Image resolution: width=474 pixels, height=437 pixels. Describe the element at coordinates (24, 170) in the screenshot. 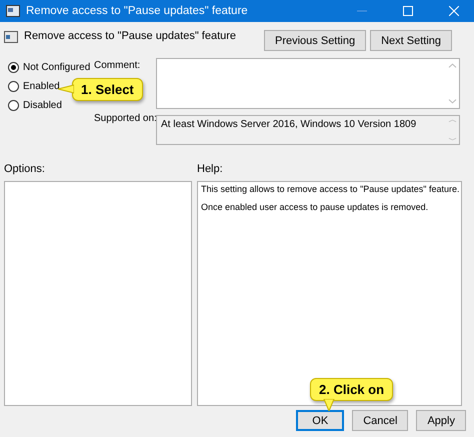

I see `options-label: Options:` at that location.